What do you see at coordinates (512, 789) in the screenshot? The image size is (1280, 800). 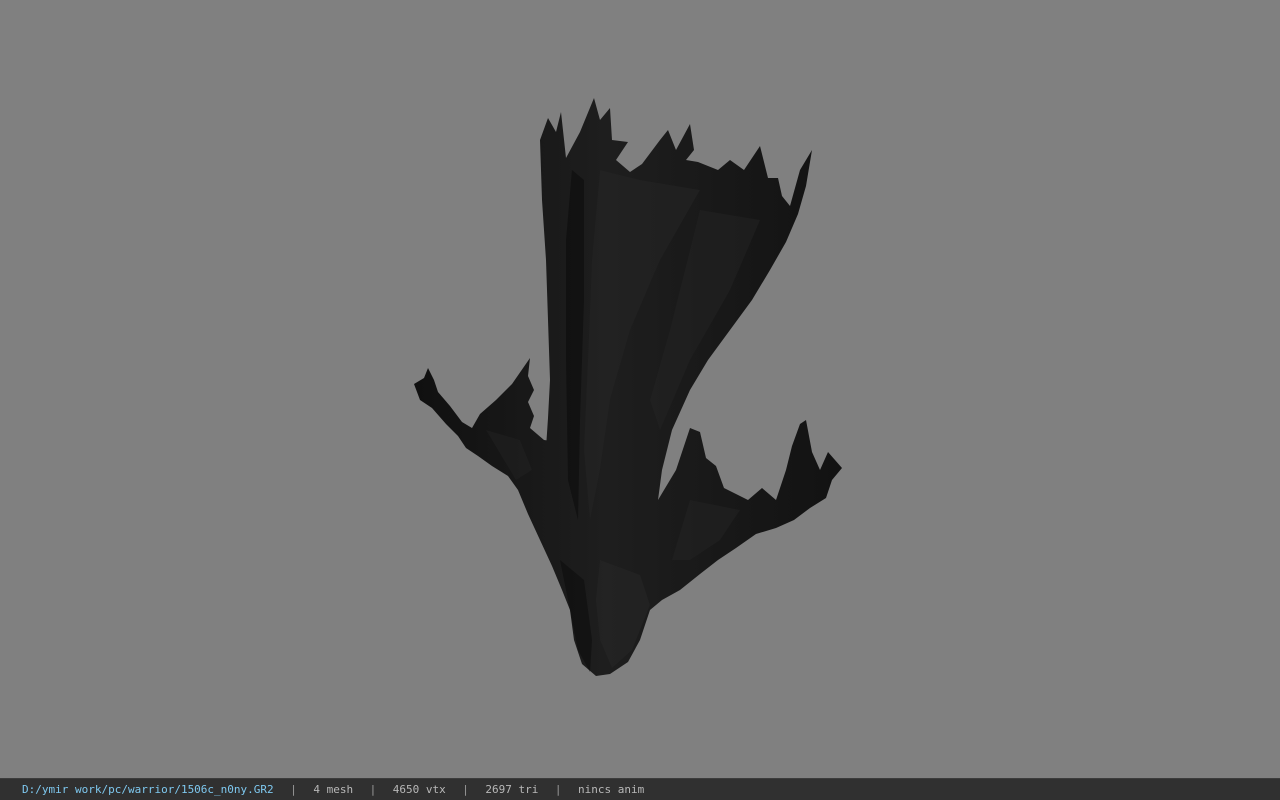 I see `status-triangle-count: 2697 tri` at bounding box center [512, 789].